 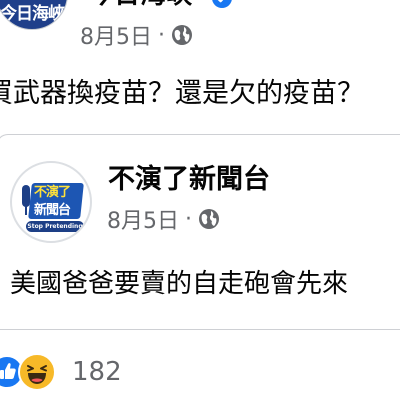 What do you see at coordinates (55, 226) in the screenshot?
I see `avatar-ribbon: Stop Pretending` at bounding box center [55, 226].